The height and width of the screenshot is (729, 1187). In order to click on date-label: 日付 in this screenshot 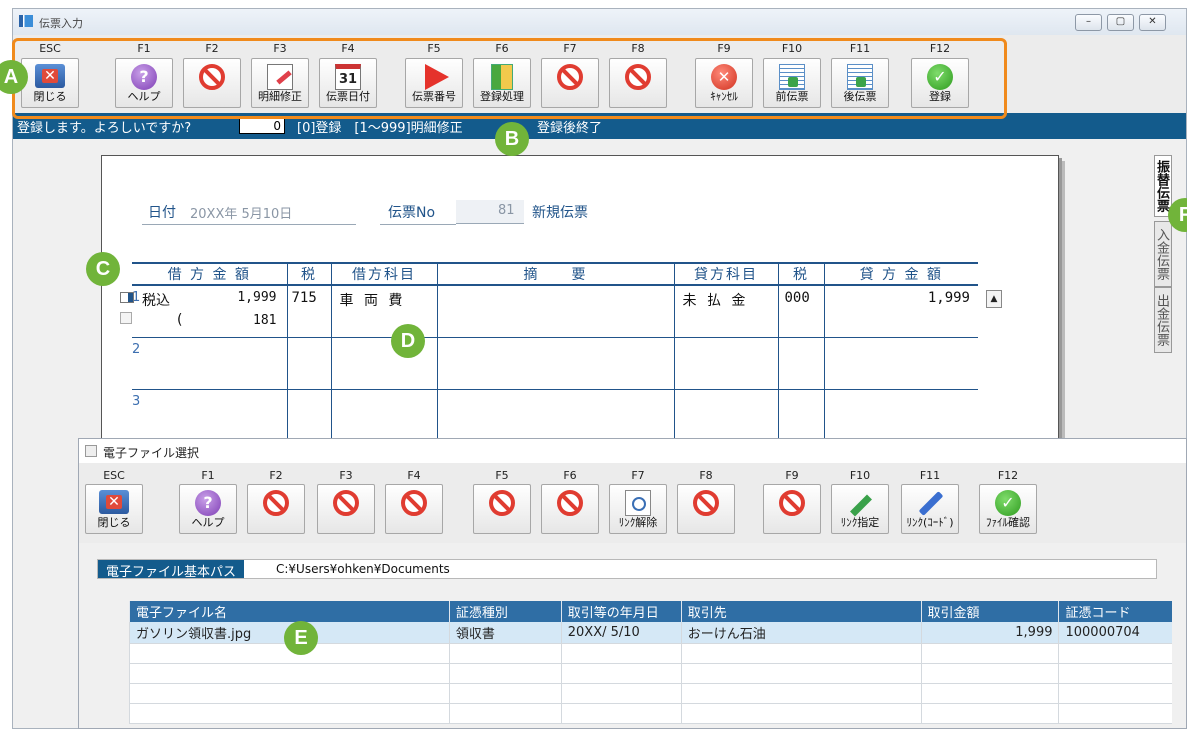, I will do `click(162, 213)`.